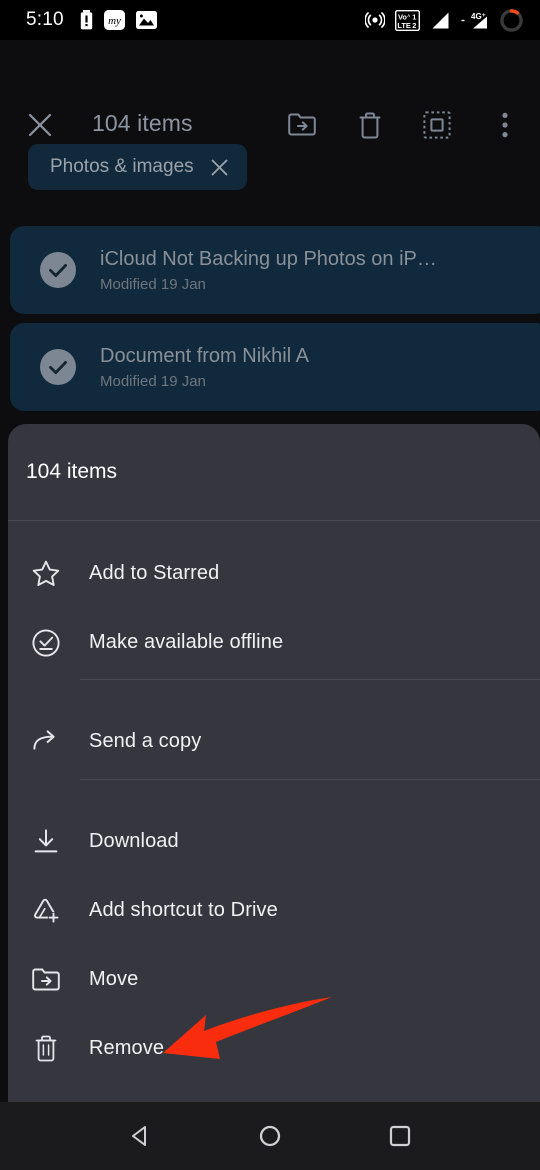 Image resolution: width=540 pixels, height=1170 pixels. I want to click on file-list-item: Document from Nikhil A Modified 19 Jan, so click(275, 367).